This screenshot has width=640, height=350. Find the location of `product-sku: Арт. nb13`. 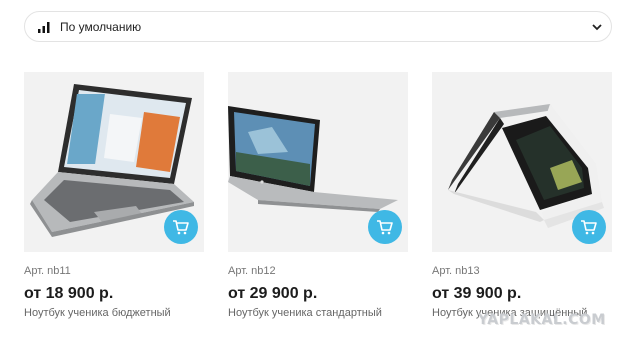

product-sku: Арт. nb13 is located at coordinates (456, 271).